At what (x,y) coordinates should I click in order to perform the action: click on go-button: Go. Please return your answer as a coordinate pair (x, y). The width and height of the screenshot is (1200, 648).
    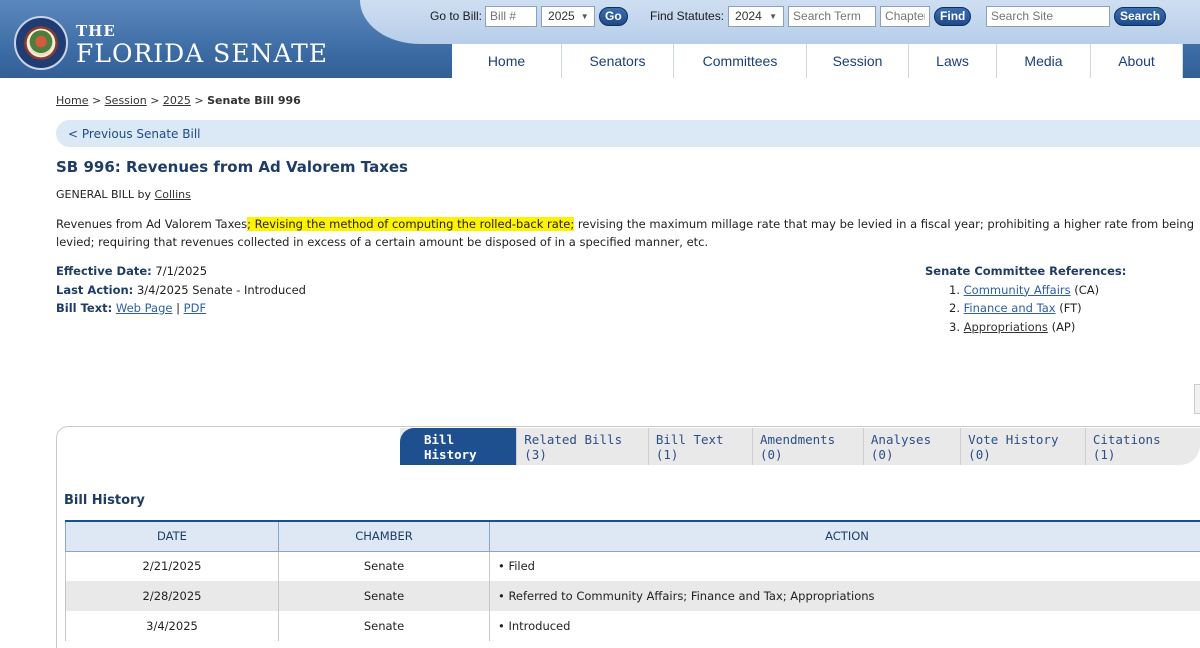
    Looking at the image, I should click on (613, 16).